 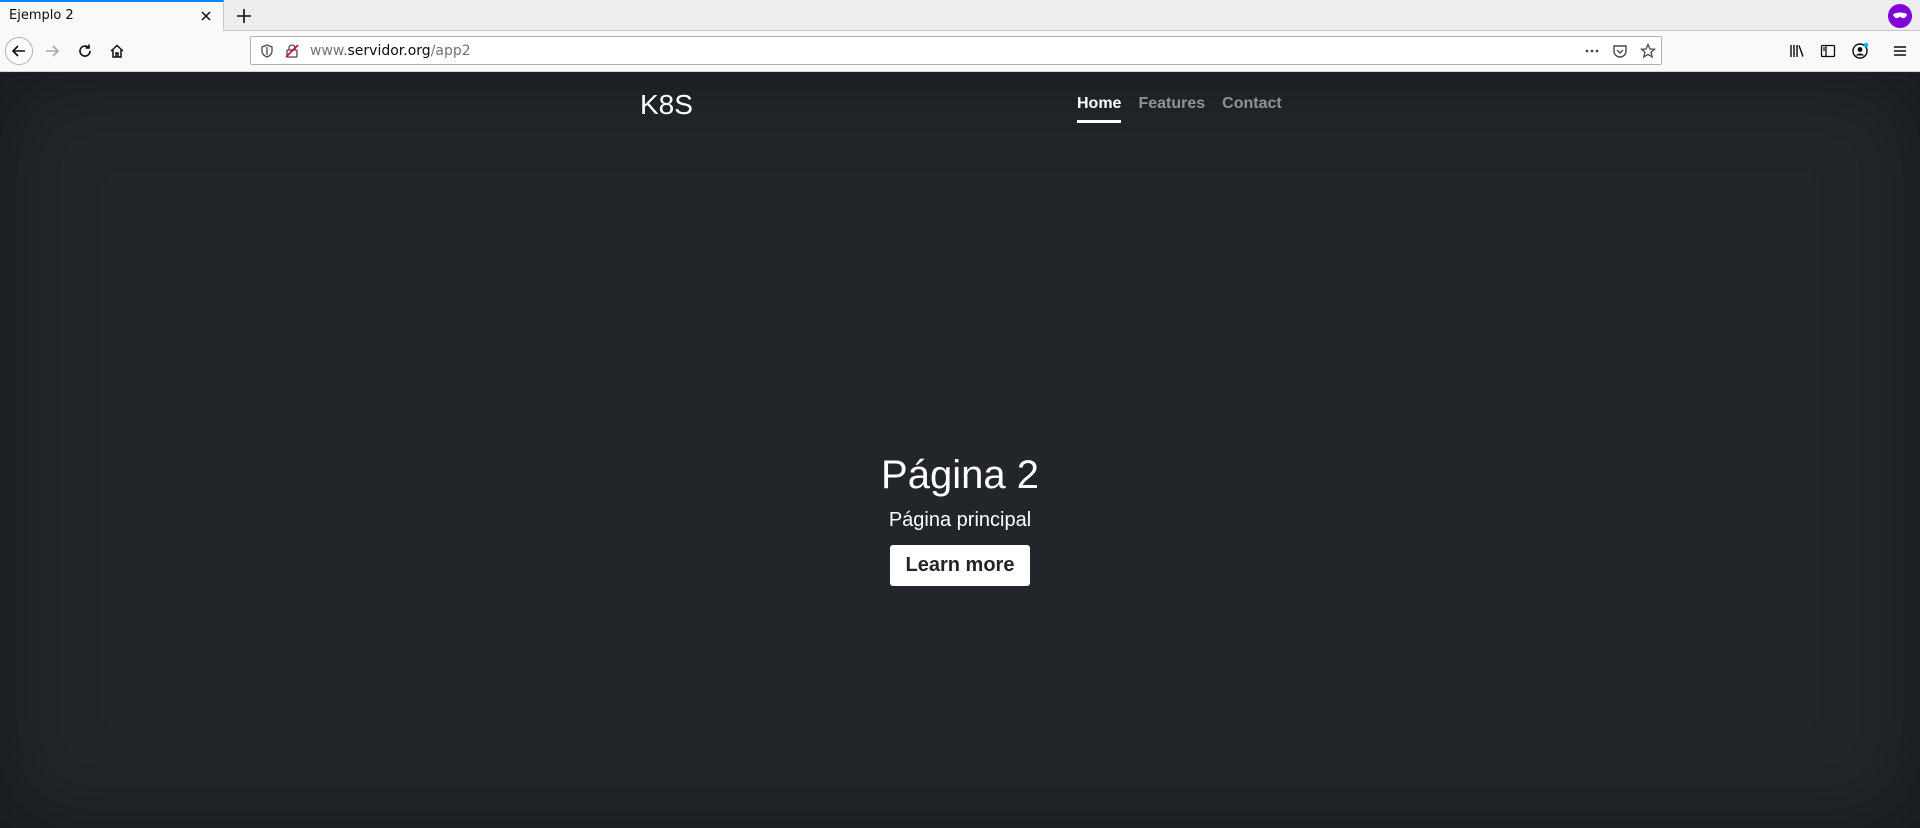 I want to click on url-host: servidor.org, so click(x=389, y=51).